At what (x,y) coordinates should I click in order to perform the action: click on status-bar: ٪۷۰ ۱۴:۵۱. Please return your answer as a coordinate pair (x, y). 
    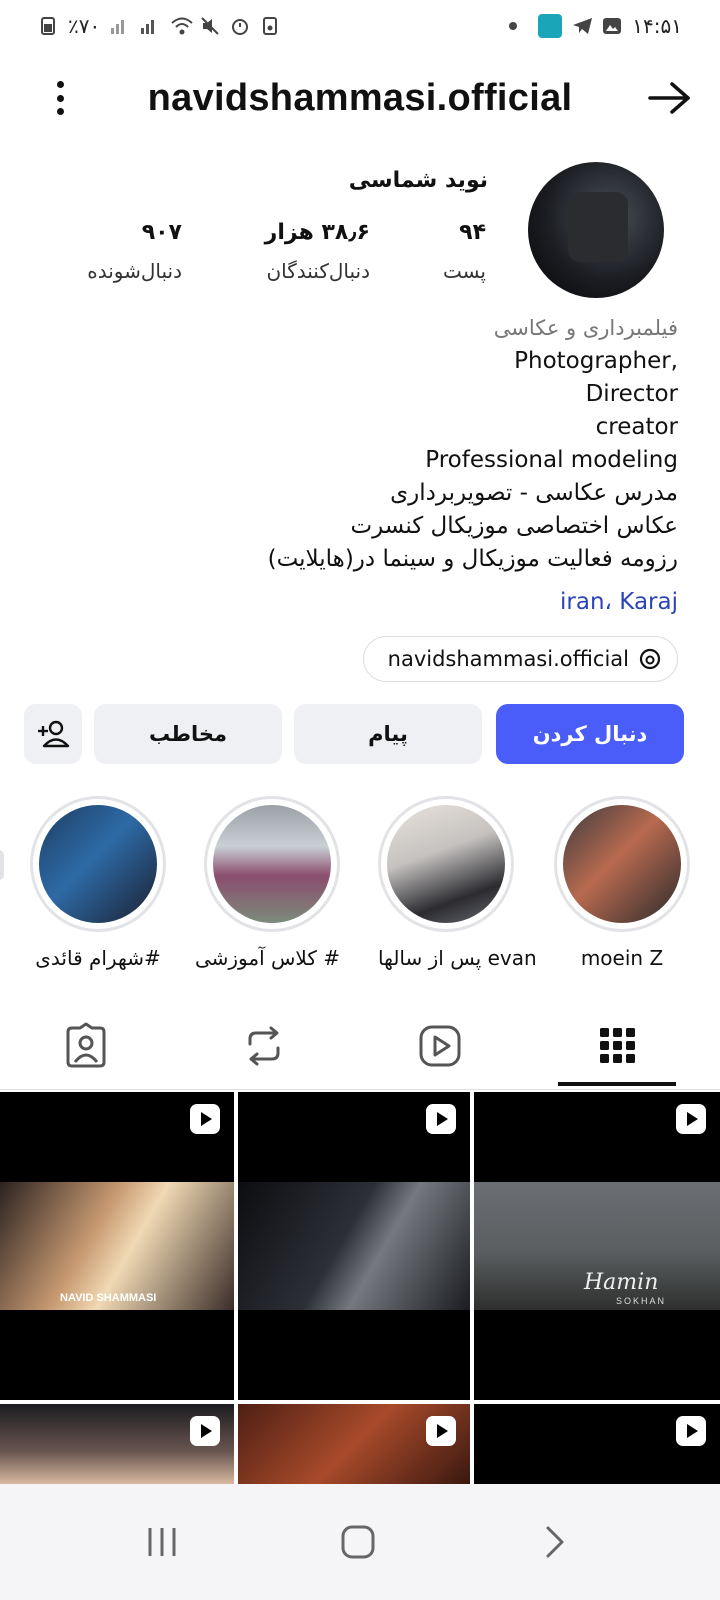
    Looking at the image, I should click on (360, 26).